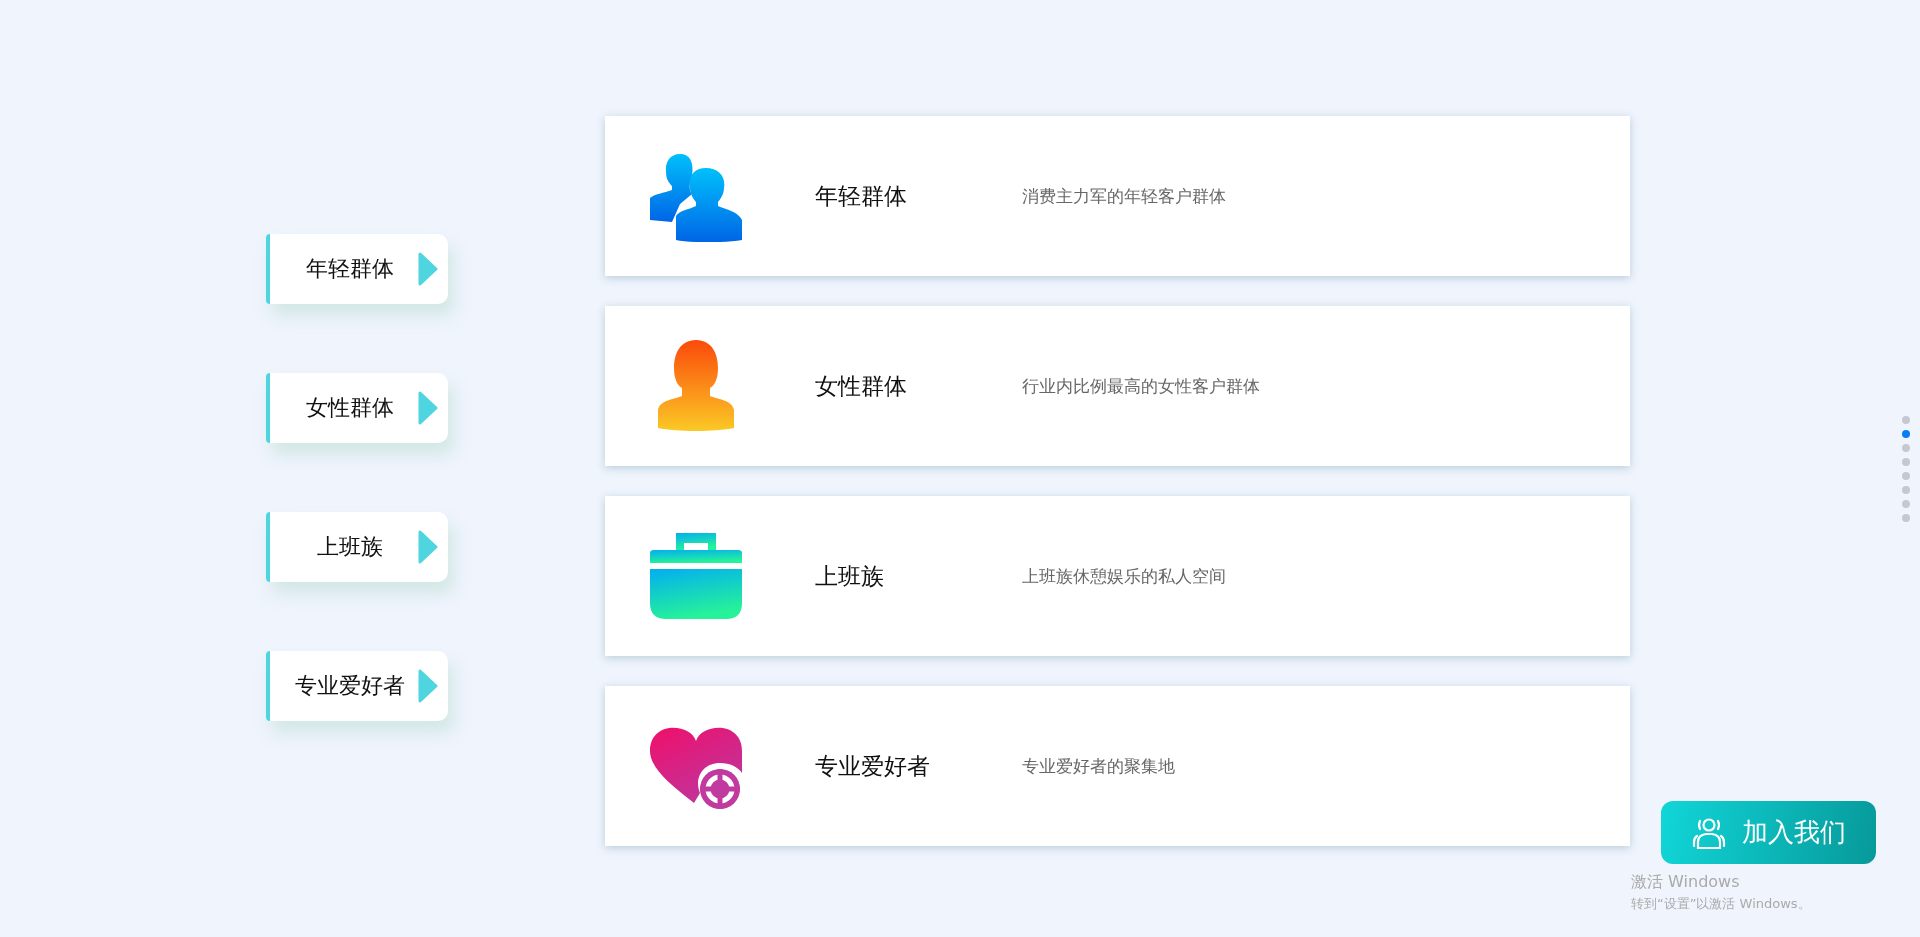  What do you see at coordinates (357, 686) in the screenshot?
I see `side-tab: 专业爱好者` at bounding box center [357, 686].